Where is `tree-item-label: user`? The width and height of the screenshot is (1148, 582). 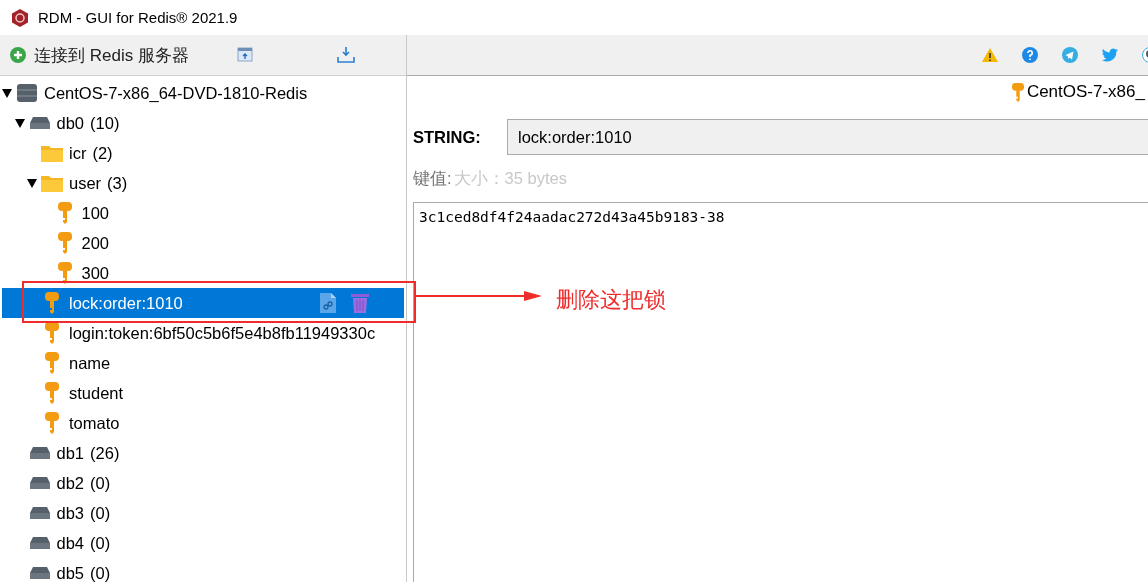
tree-item-label: user is located at coordinates (85, 183).